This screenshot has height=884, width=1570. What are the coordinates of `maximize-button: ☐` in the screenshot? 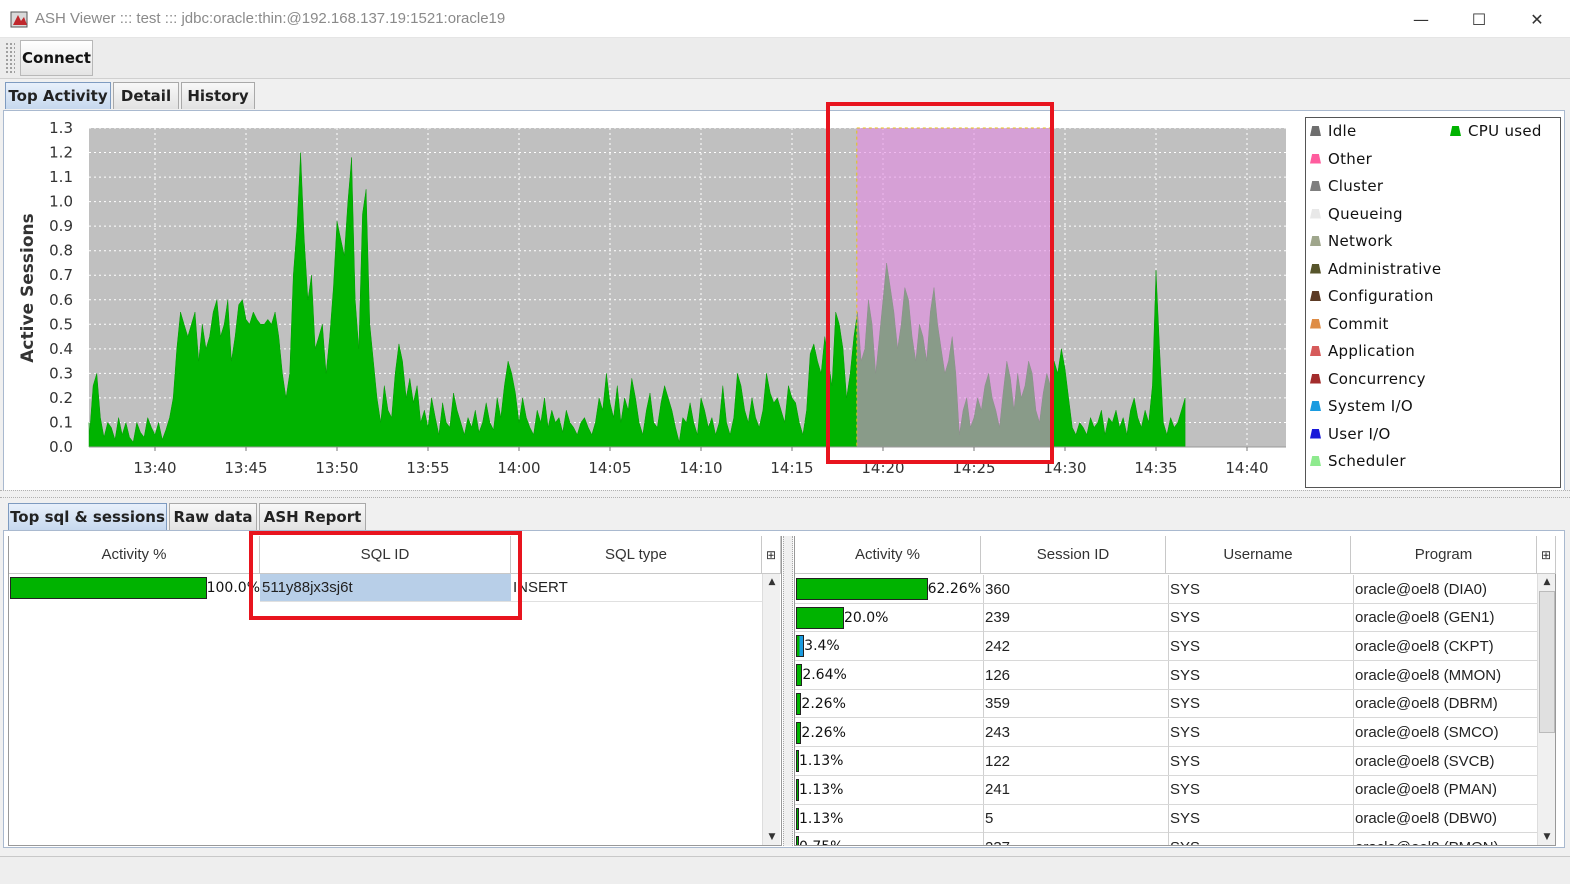 It's located at (1479, 19).